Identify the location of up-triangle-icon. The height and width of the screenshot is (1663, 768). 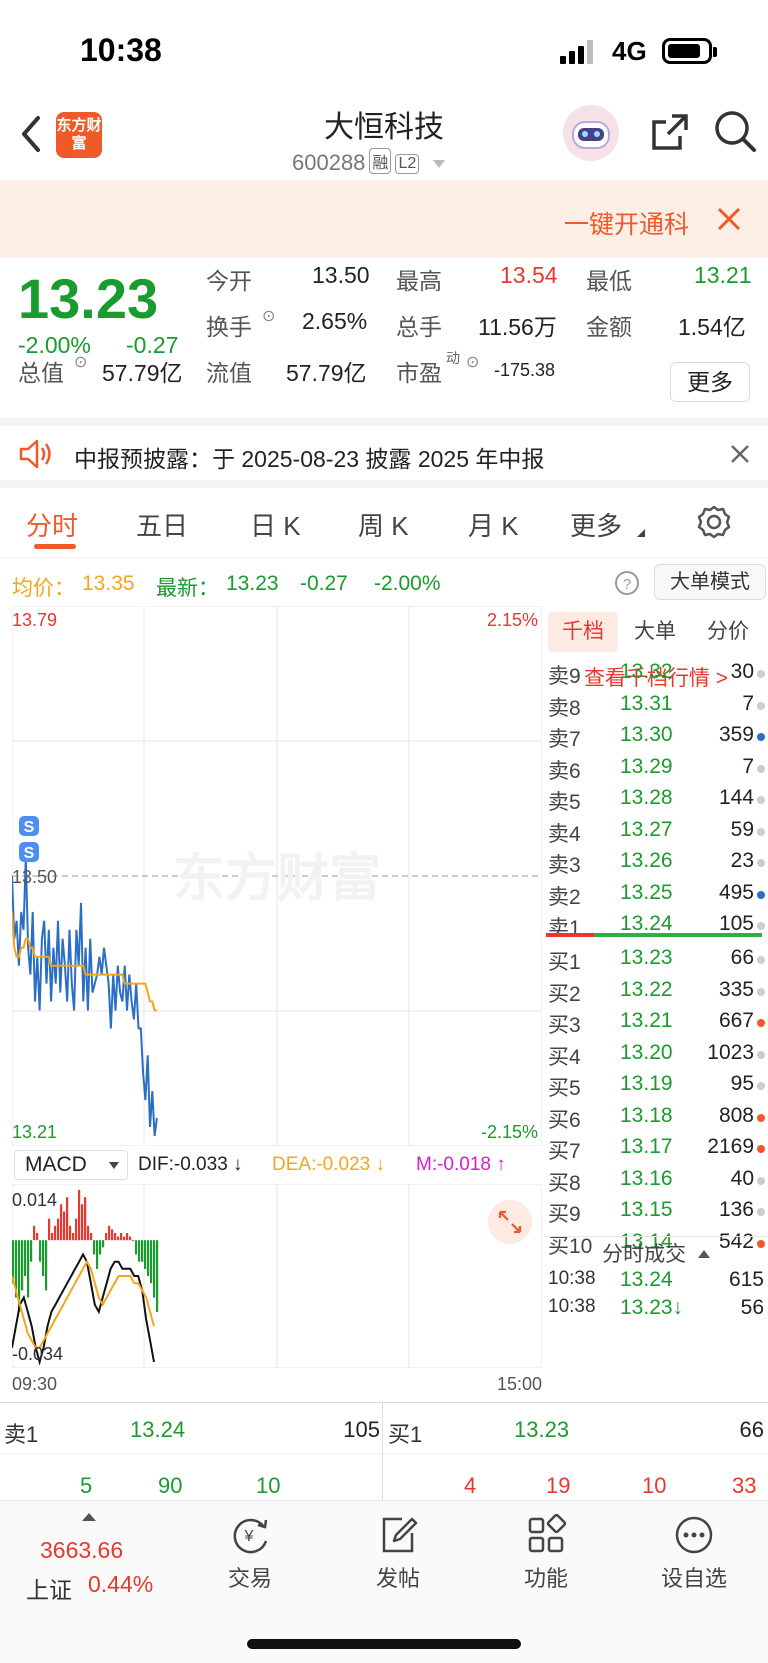
(89, 1517).